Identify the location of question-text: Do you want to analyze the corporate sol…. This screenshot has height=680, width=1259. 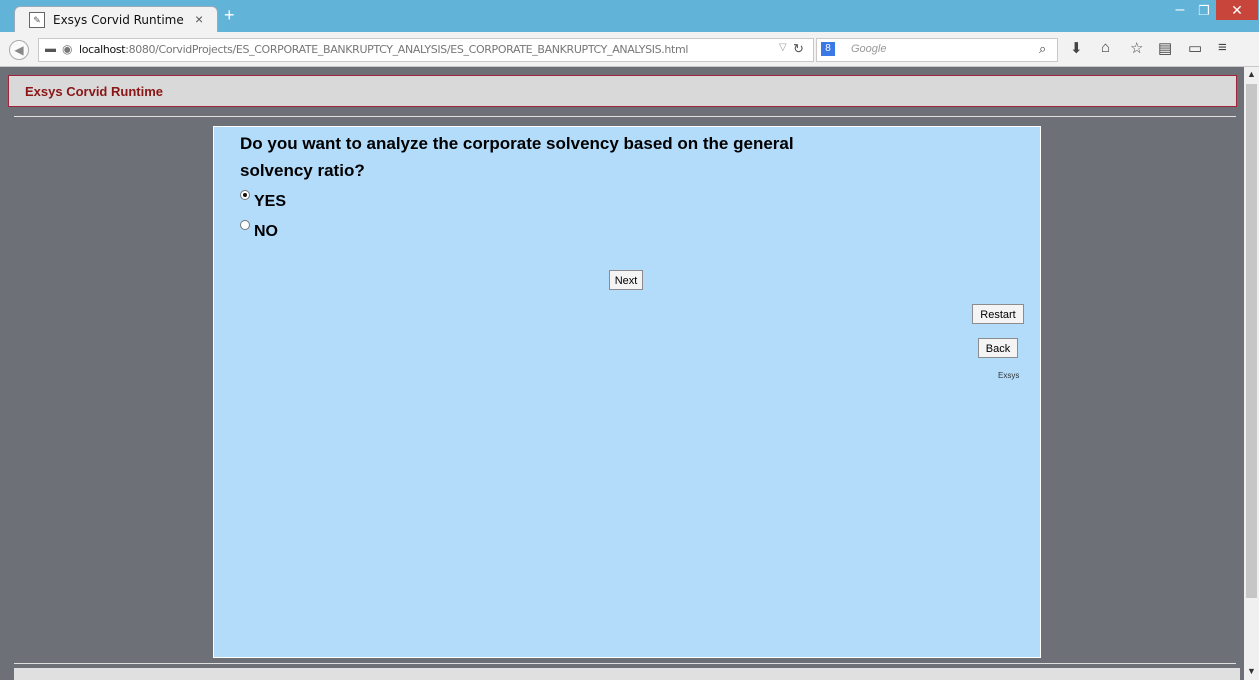
(517, 157).